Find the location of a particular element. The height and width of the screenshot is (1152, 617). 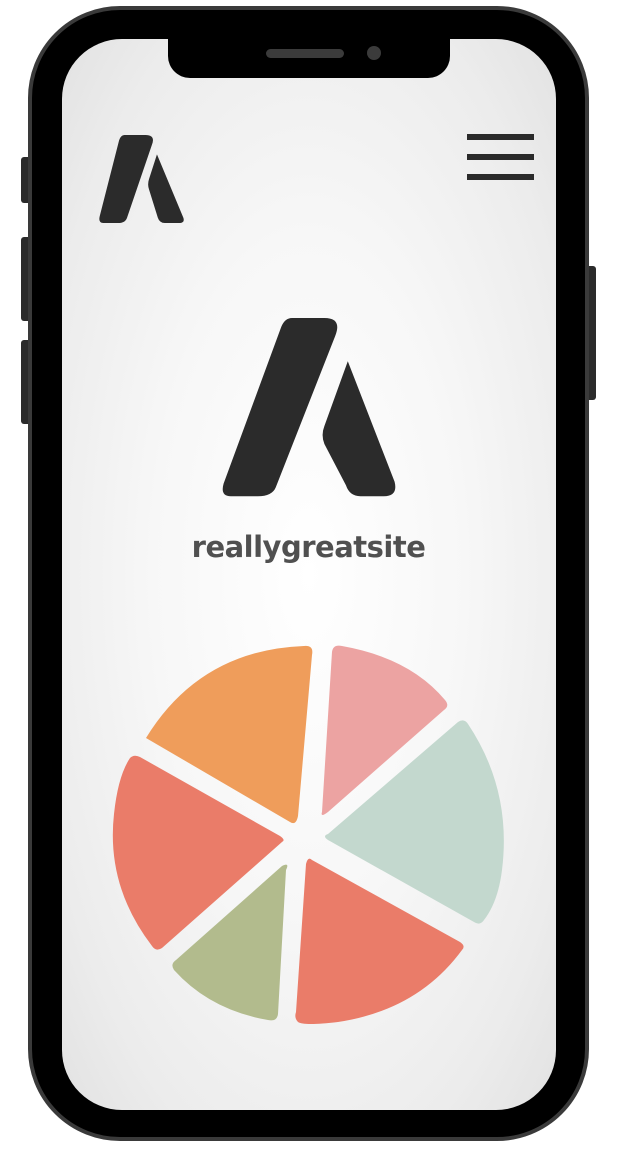

menu-bar-middle is located at coordinates (500, 157).